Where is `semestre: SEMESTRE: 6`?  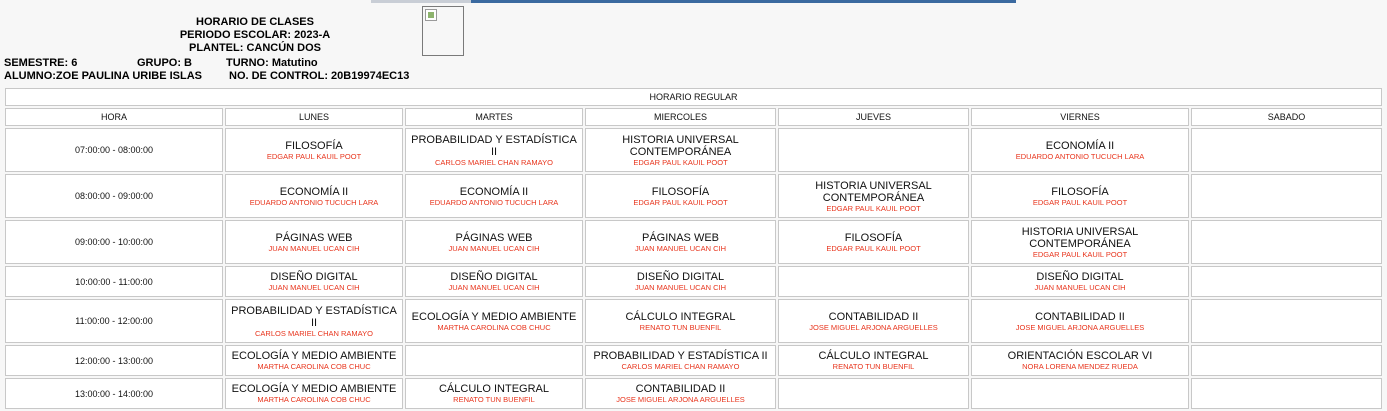 semestre: SEMESTRE: 6 is located at coordinates (41, 63).